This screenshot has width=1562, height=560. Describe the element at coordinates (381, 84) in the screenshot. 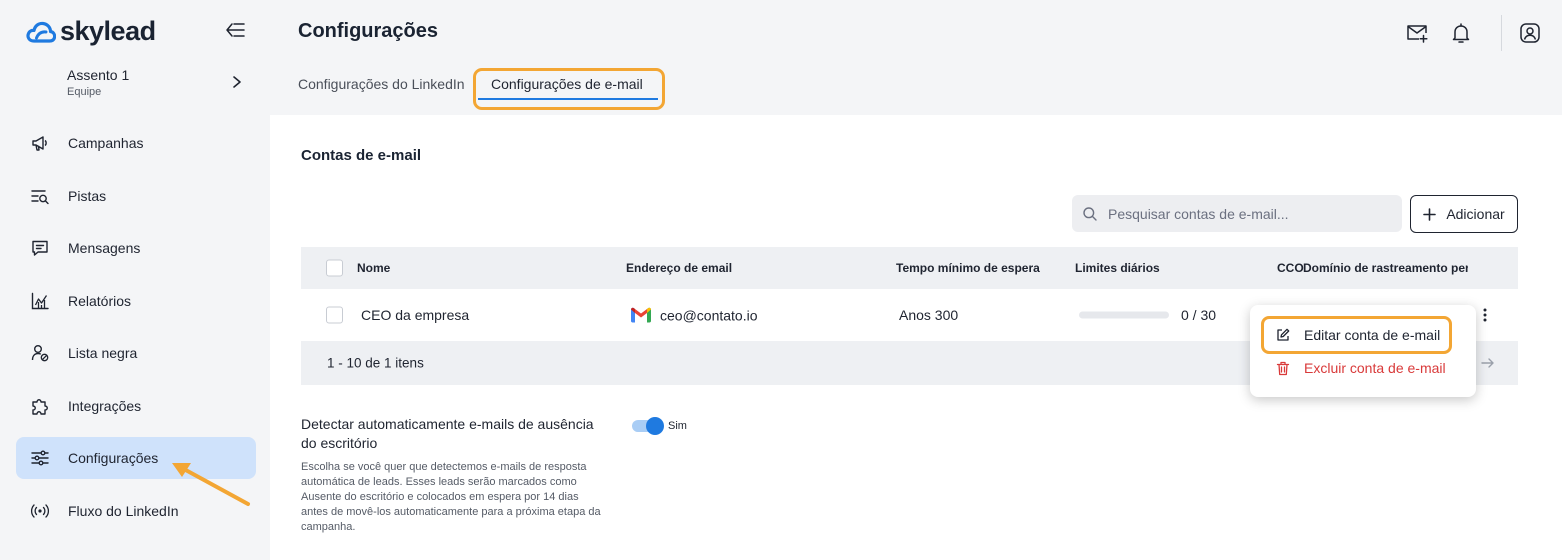

I see `tab-linkedin-settings: Configurações do LinkedIn` at that location.